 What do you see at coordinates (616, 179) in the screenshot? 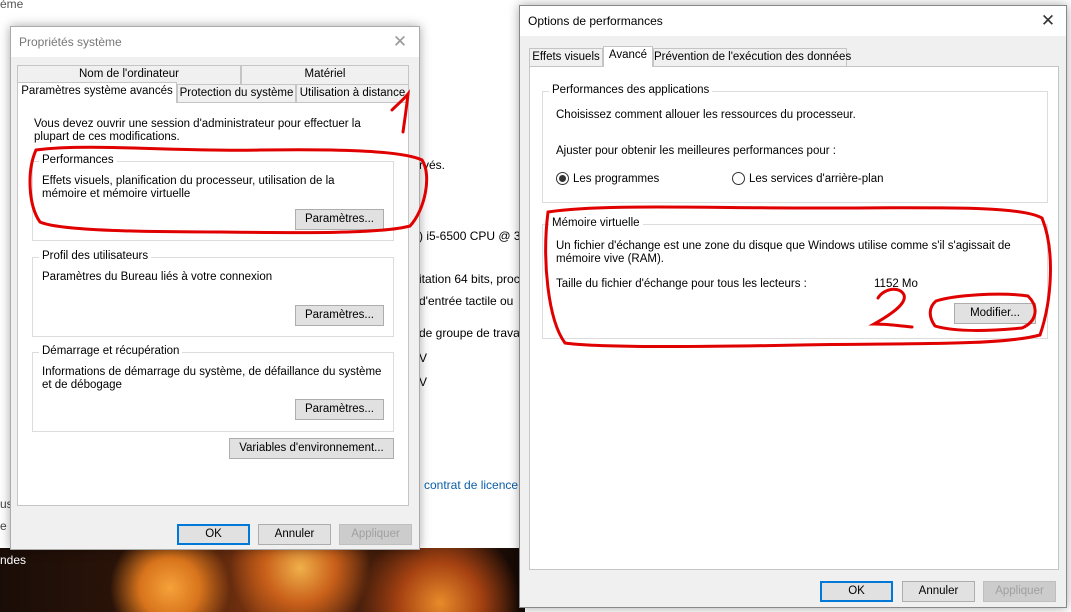
I see `programs-radio-label: Les programmes` at bounding box center [616, 179].